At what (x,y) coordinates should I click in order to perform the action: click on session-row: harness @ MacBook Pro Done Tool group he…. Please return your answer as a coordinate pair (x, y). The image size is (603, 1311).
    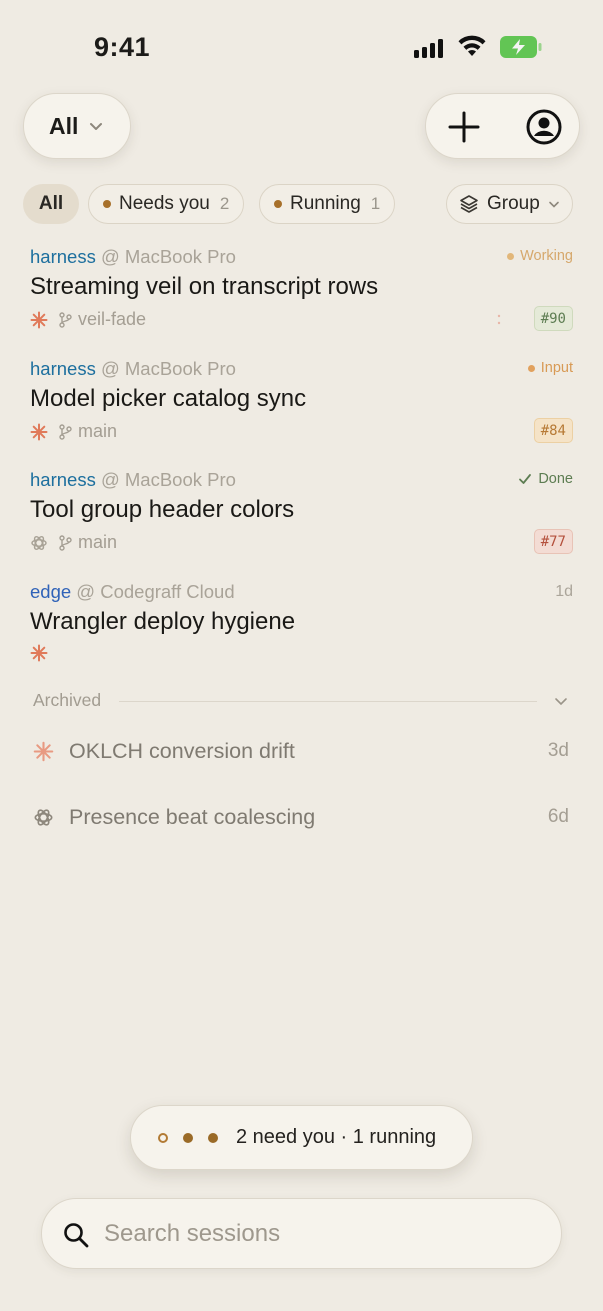
    Looking at the image, I should click on (301, 515).